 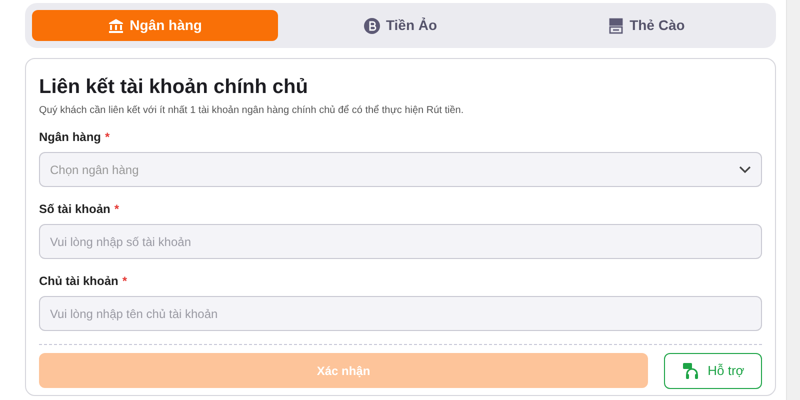 What do you see at coordinates (713, 371) in the screenshot?
I see `support-button: Hỗ trợ` at bounding box center [713, 371].